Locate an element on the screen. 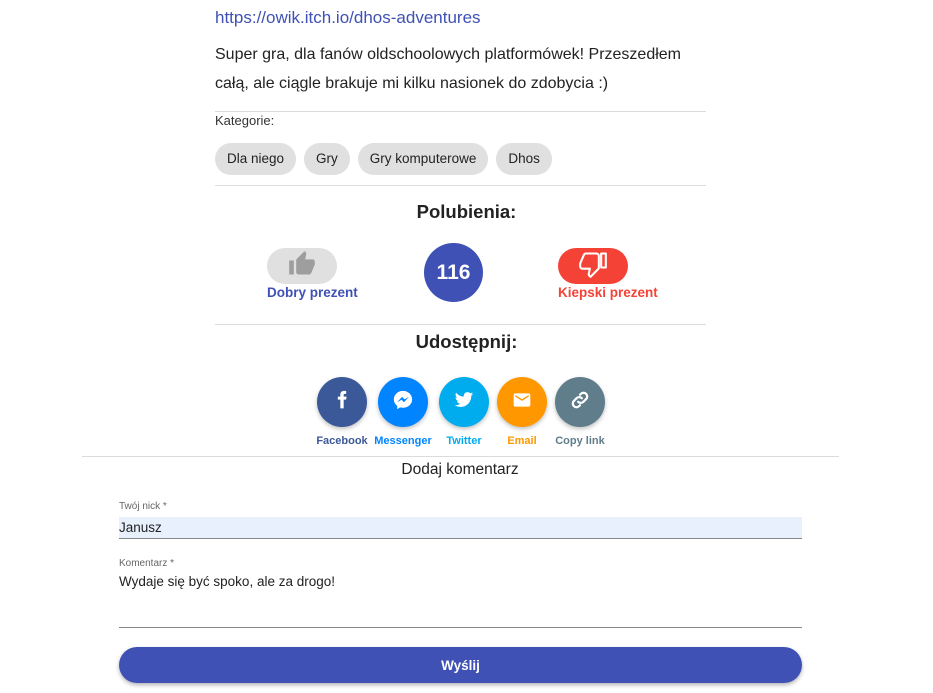  nick-label: Twój nick * is located at coordinates (143, 506).